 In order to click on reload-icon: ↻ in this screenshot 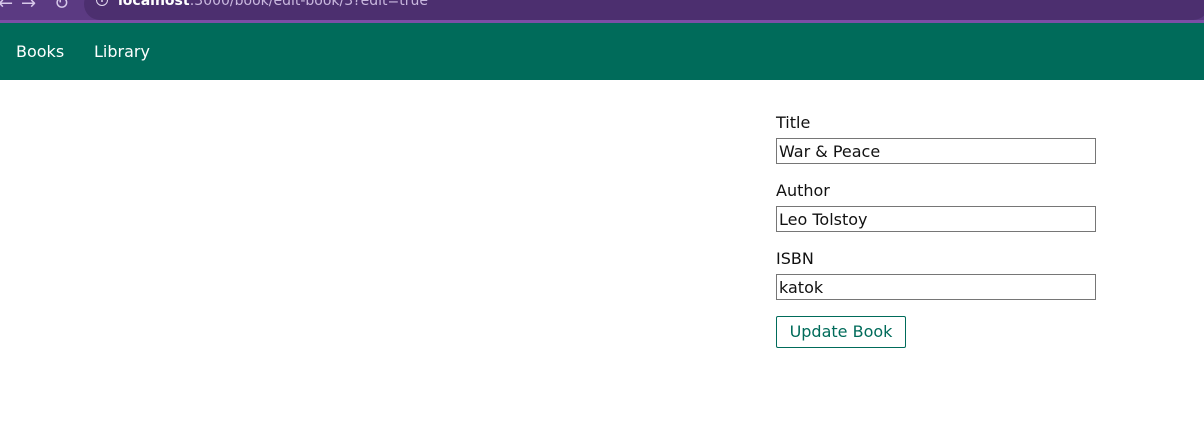, I will do `click(61, 7)`.